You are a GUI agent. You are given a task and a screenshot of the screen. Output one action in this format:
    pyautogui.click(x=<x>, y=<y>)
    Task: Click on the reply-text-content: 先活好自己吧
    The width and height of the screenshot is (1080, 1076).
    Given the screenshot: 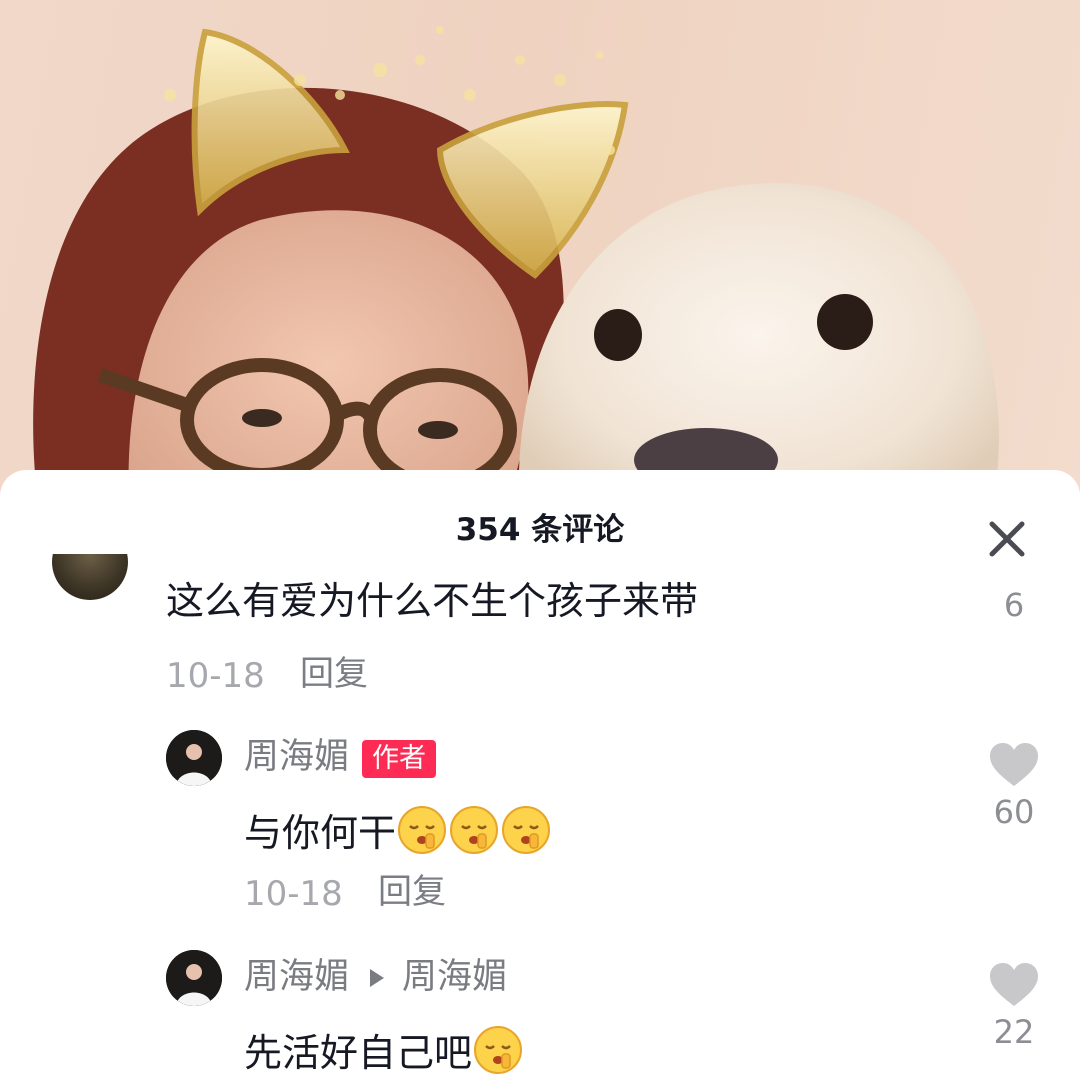 What is the action you would take?
    pyautogui.click(x=358, y=1053)
    